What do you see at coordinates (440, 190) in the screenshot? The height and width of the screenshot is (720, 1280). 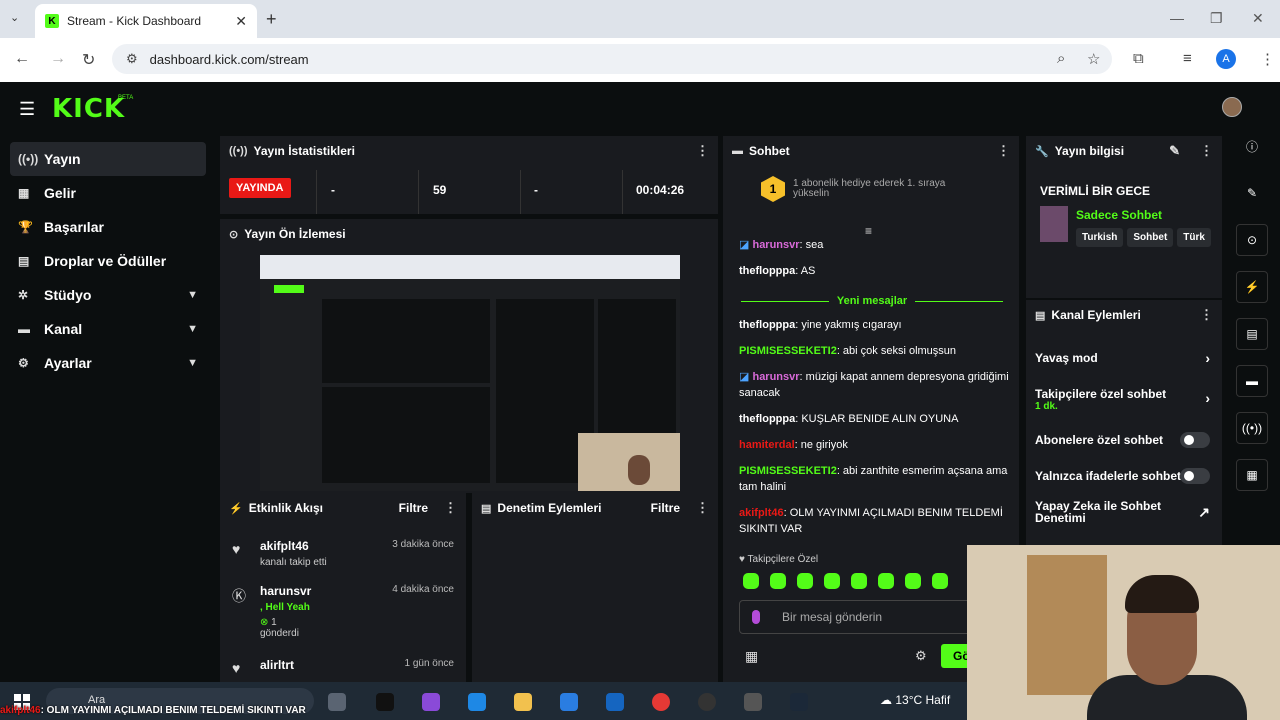 I see `stat-viewers: 59` at bounding box center [440, 190].